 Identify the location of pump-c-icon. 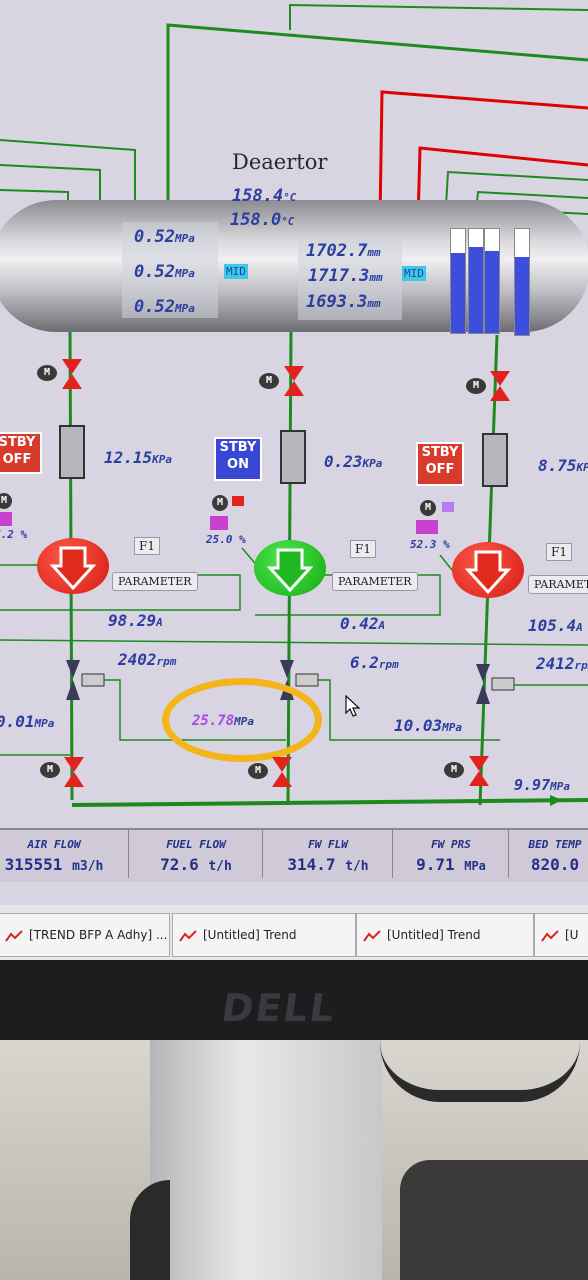
(488, 570).